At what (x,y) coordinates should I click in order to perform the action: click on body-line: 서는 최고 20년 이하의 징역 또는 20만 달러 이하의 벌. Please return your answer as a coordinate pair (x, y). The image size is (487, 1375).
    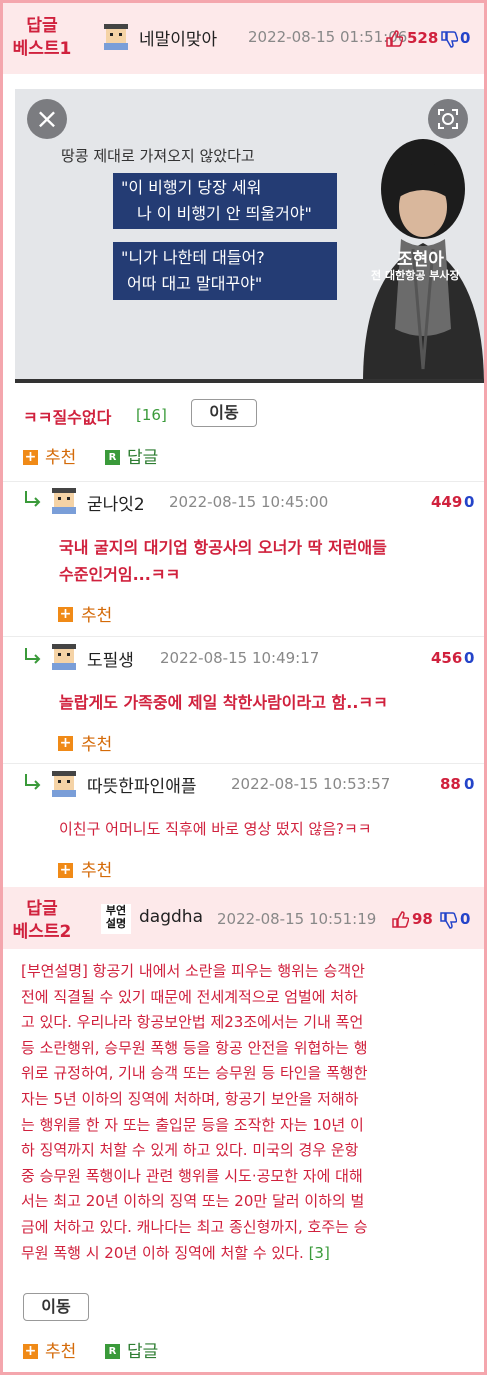
    Looking at the image, I should click on (193, 1201).